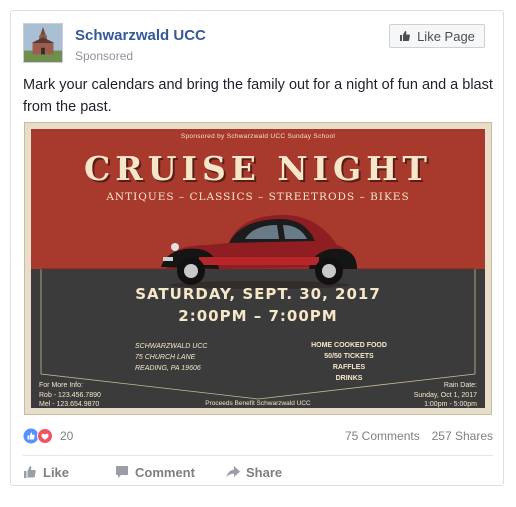 Image resolution: width=516 pixels, height=507 pixels. Describe the element at coordinates (140, 35) in the screenshot. I see `page-name-link: Schwarzwald UCC` at that location.